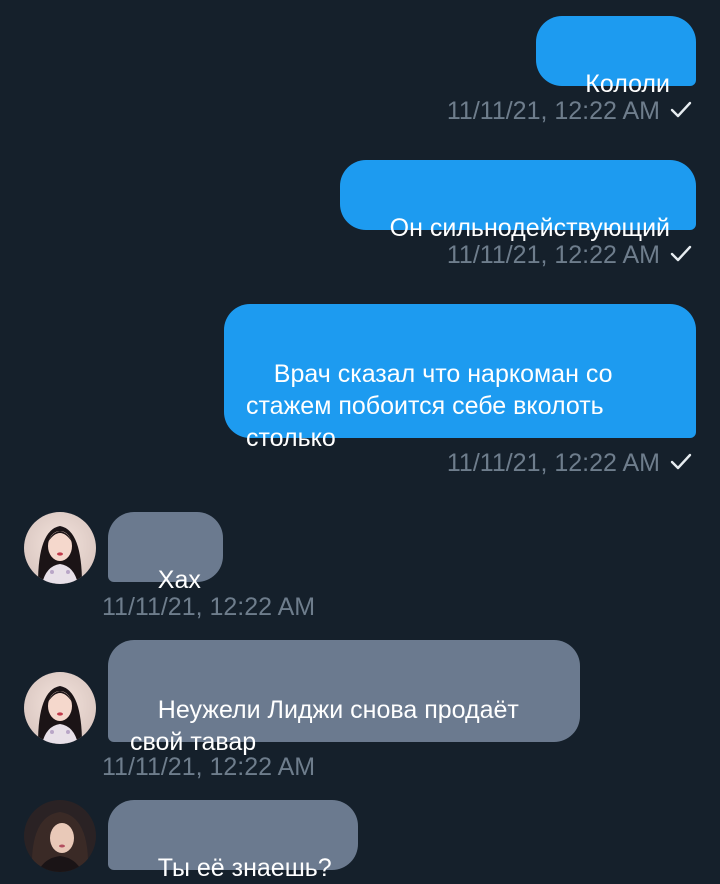 This screenshot has height=884, width=720. Describe the element at coordinates (627, 84) in the screenshot. I see `message-text: Кололи` at that location.